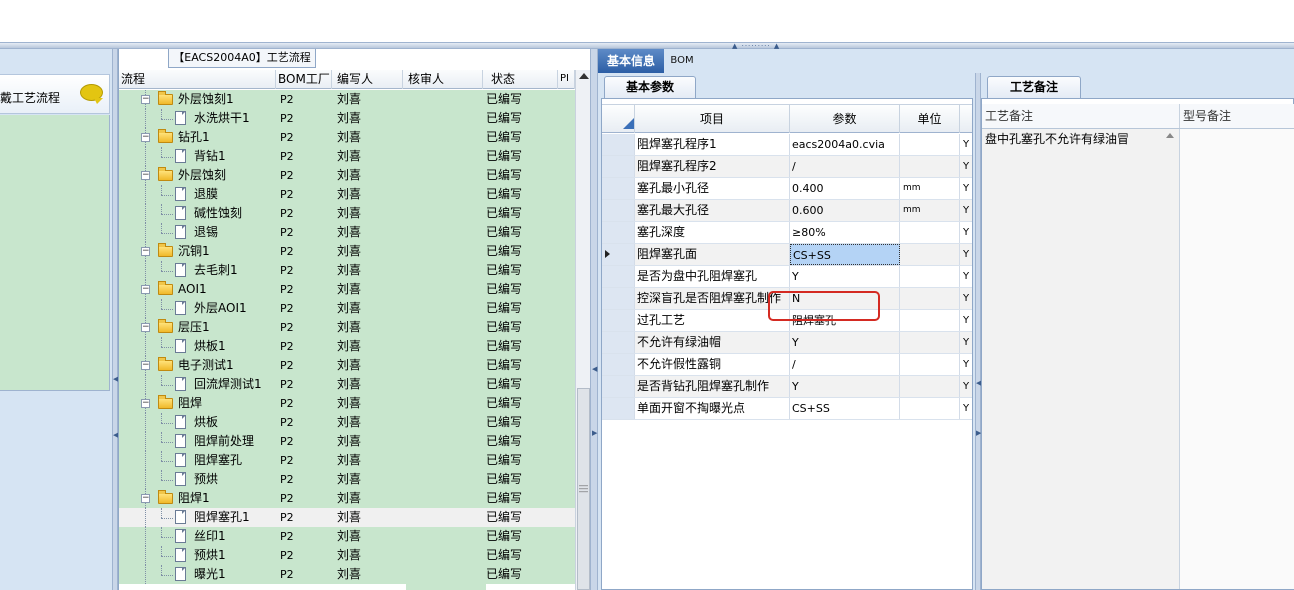  I want to click on flow-name-cell: − 外层蚀刻1, so click(197, 99).